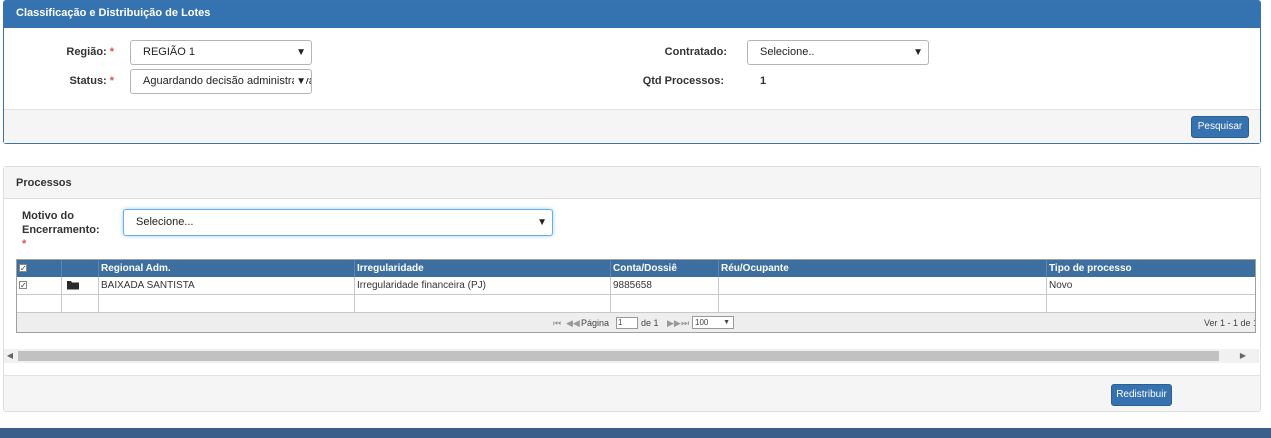 The image size is (1271, 438). I want to click on row-checkbox-cell: ✓, so click(39, 286).